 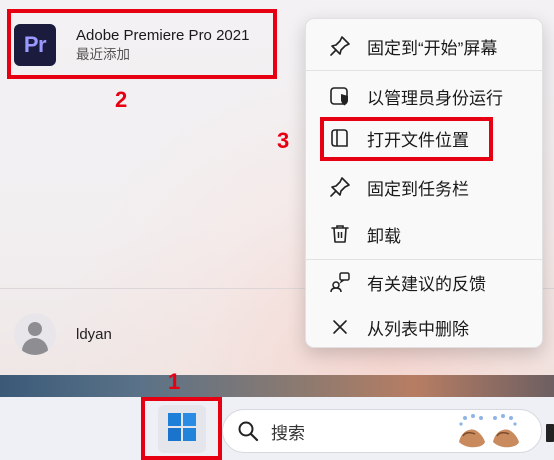 I want to click on menu-item-run-as-admin: 以管理员身份运行, so click(x=424, y=96).